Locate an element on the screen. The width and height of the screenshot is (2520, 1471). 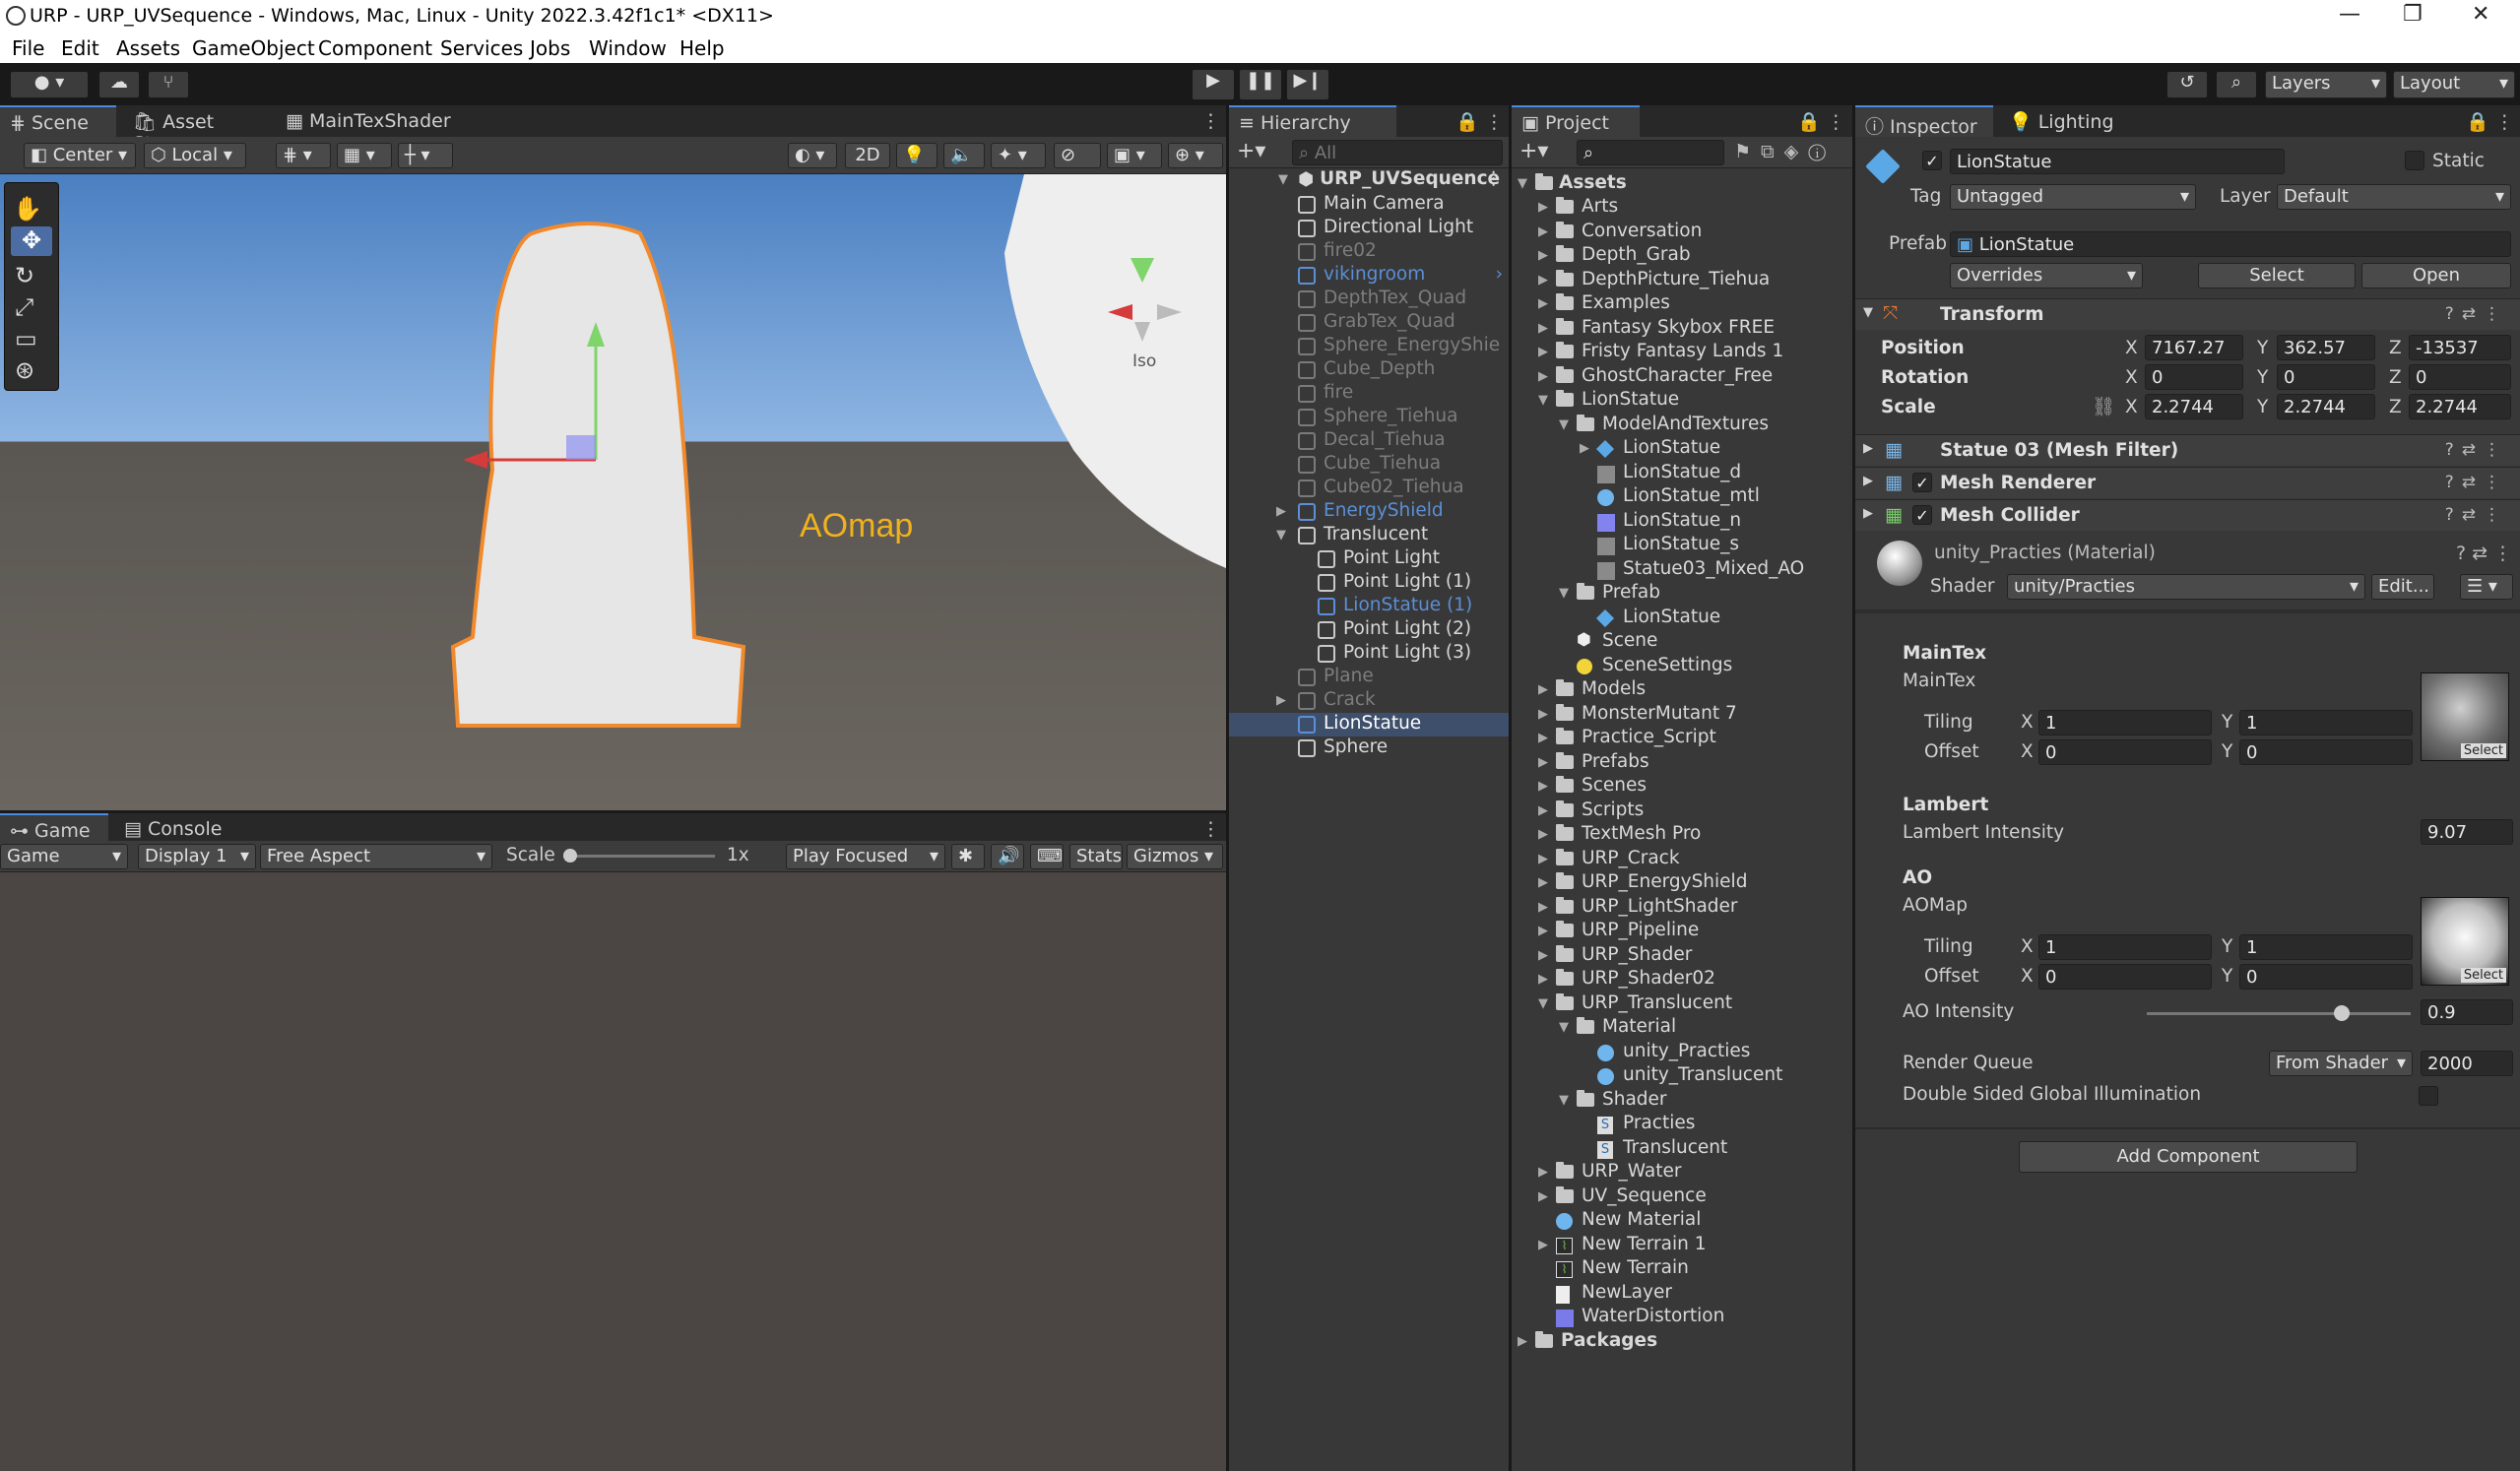
layer-dropdown: Default ▾ is located at coordinates (2394, 197).